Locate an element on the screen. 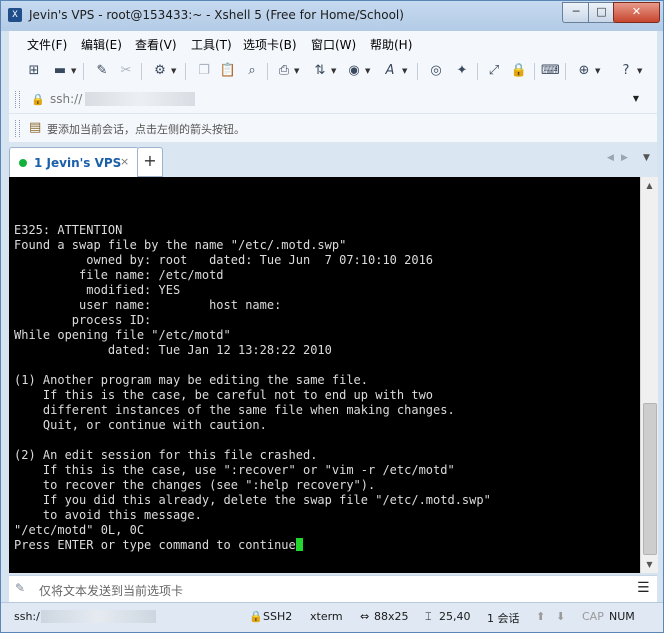 The height and width of the screenshot is (633, 664). xftp-icon: ◎ is located at coordinates (436, 71).